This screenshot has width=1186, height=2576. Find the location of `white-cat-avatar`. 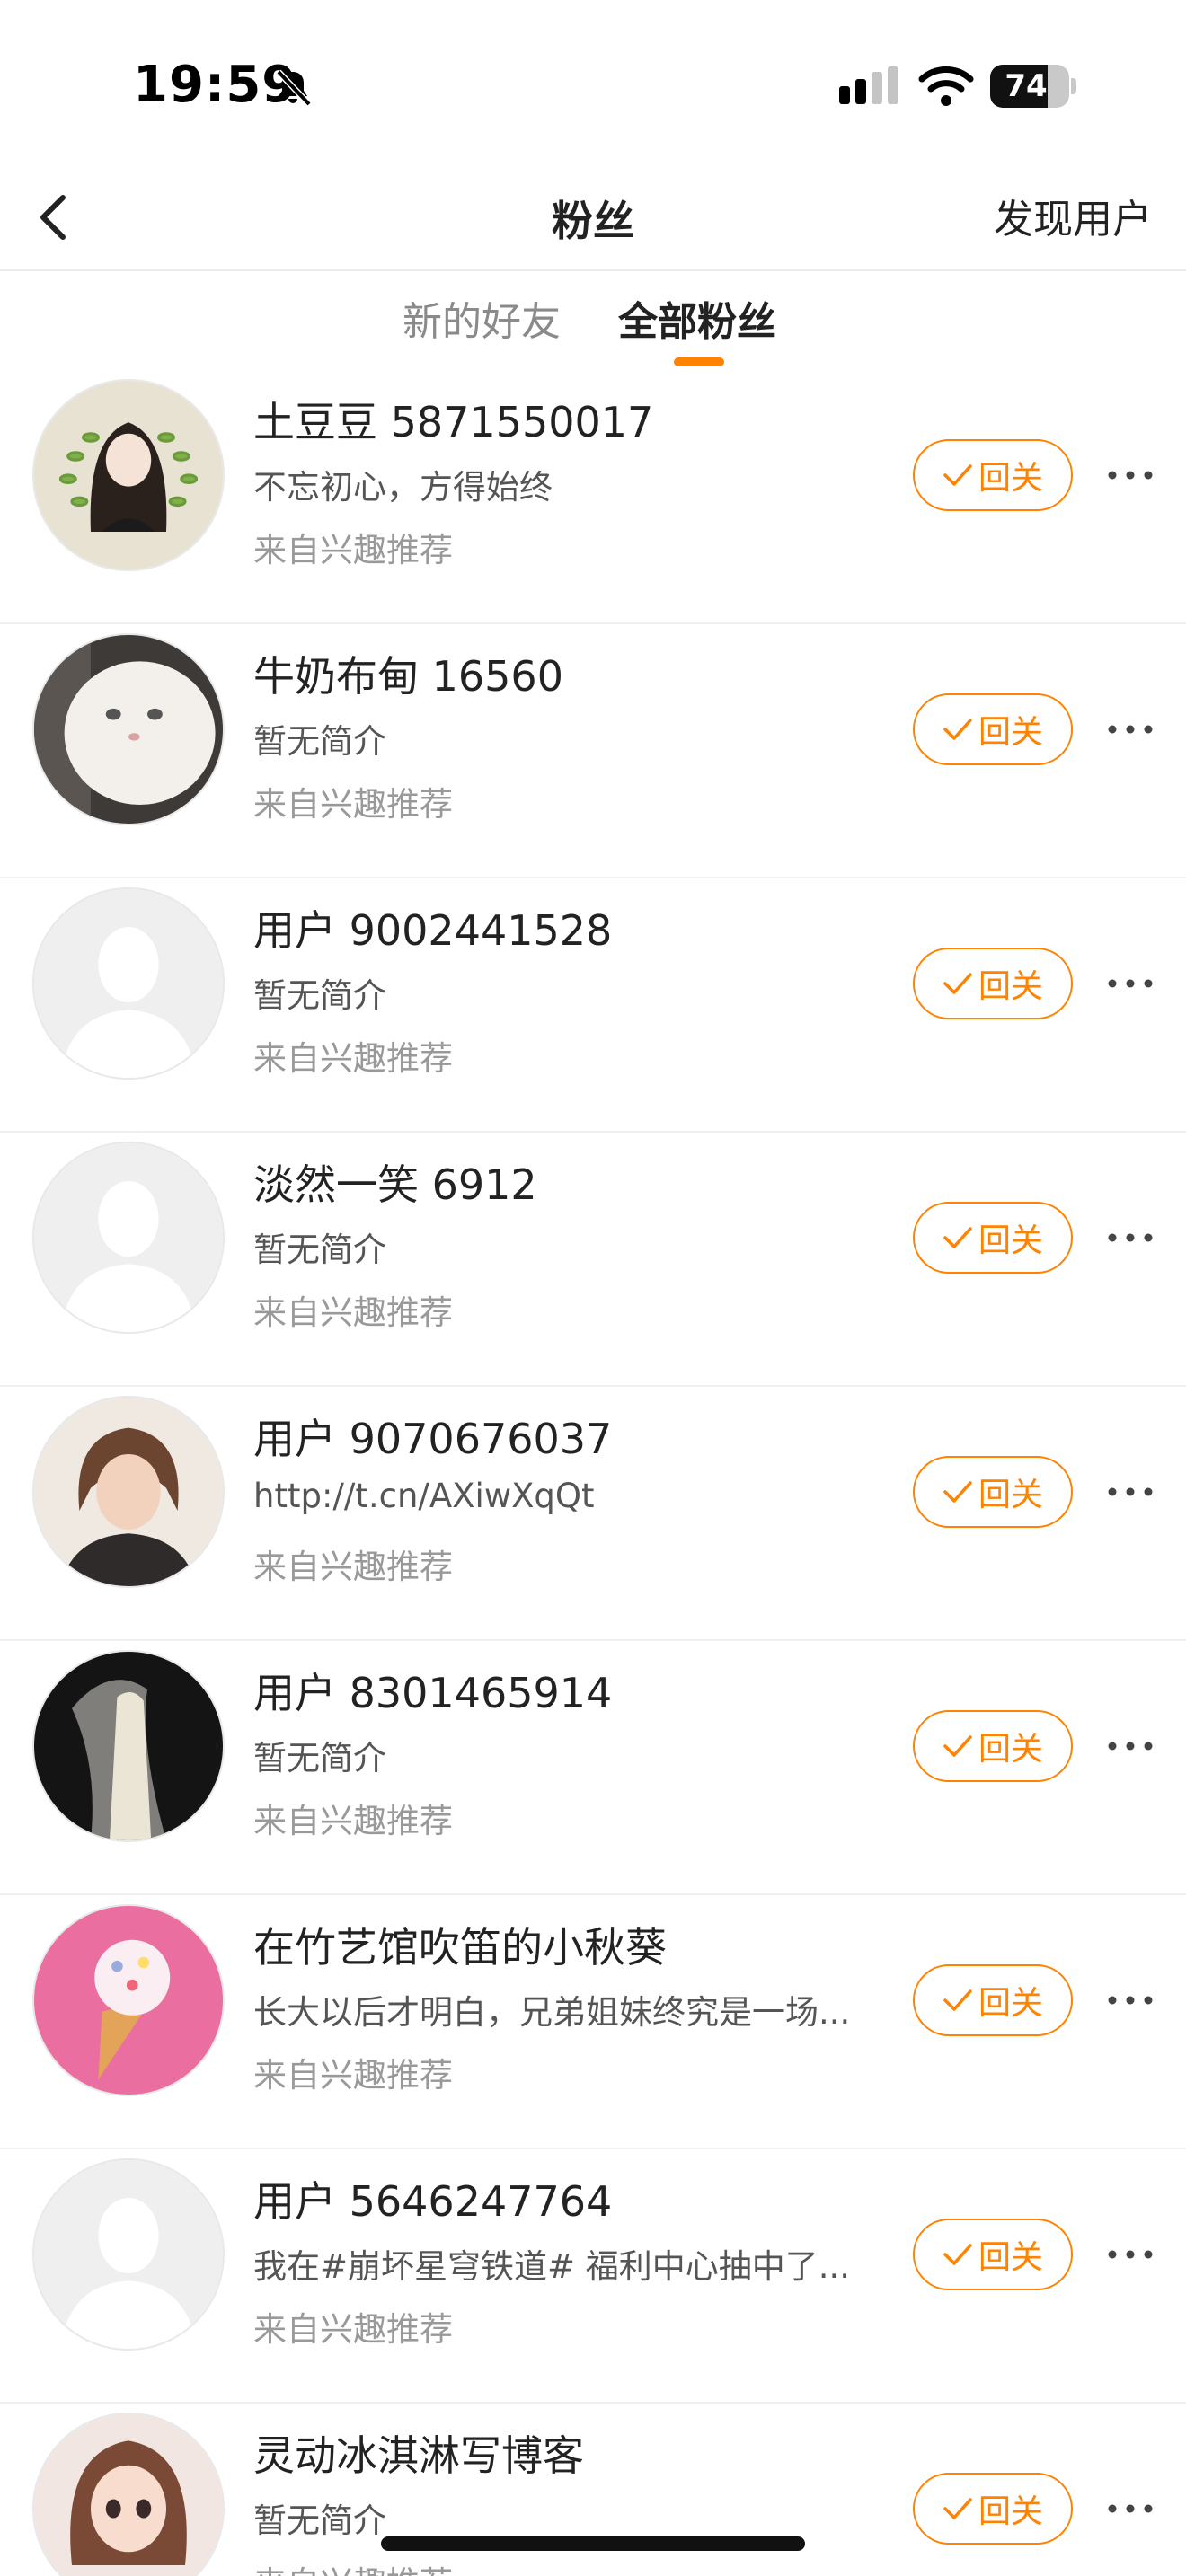

white-cat-avatar is located at coordinates (128, 729).